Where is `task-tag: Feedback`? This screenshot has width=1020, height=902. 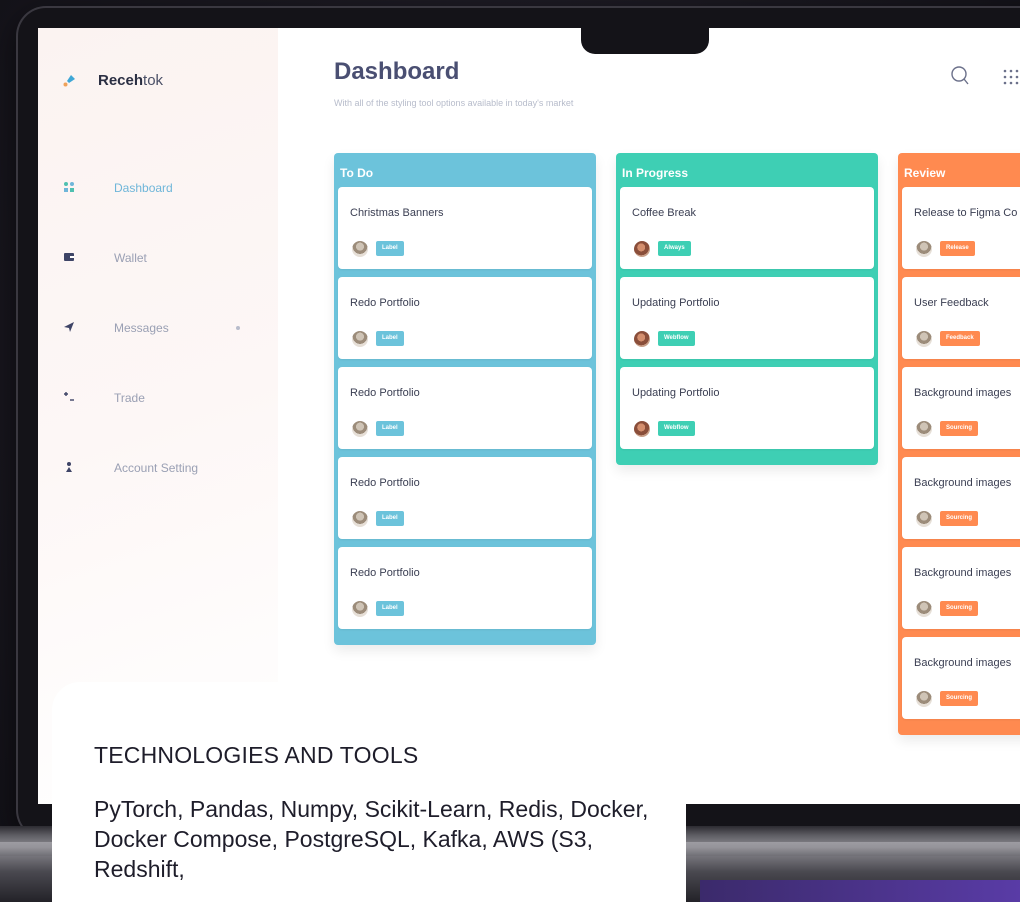
task-tag: Feedback is located at coordinates (960, 338).